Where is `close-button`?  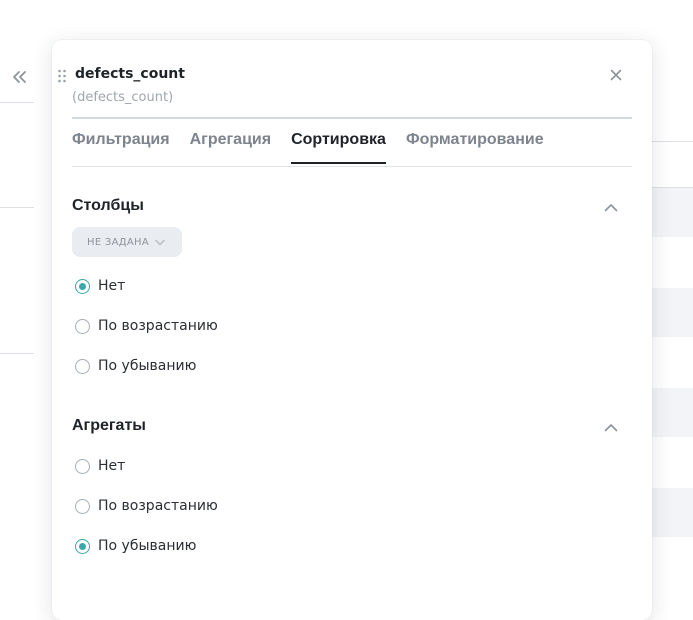
close-button is located at coordinates (616, 75).